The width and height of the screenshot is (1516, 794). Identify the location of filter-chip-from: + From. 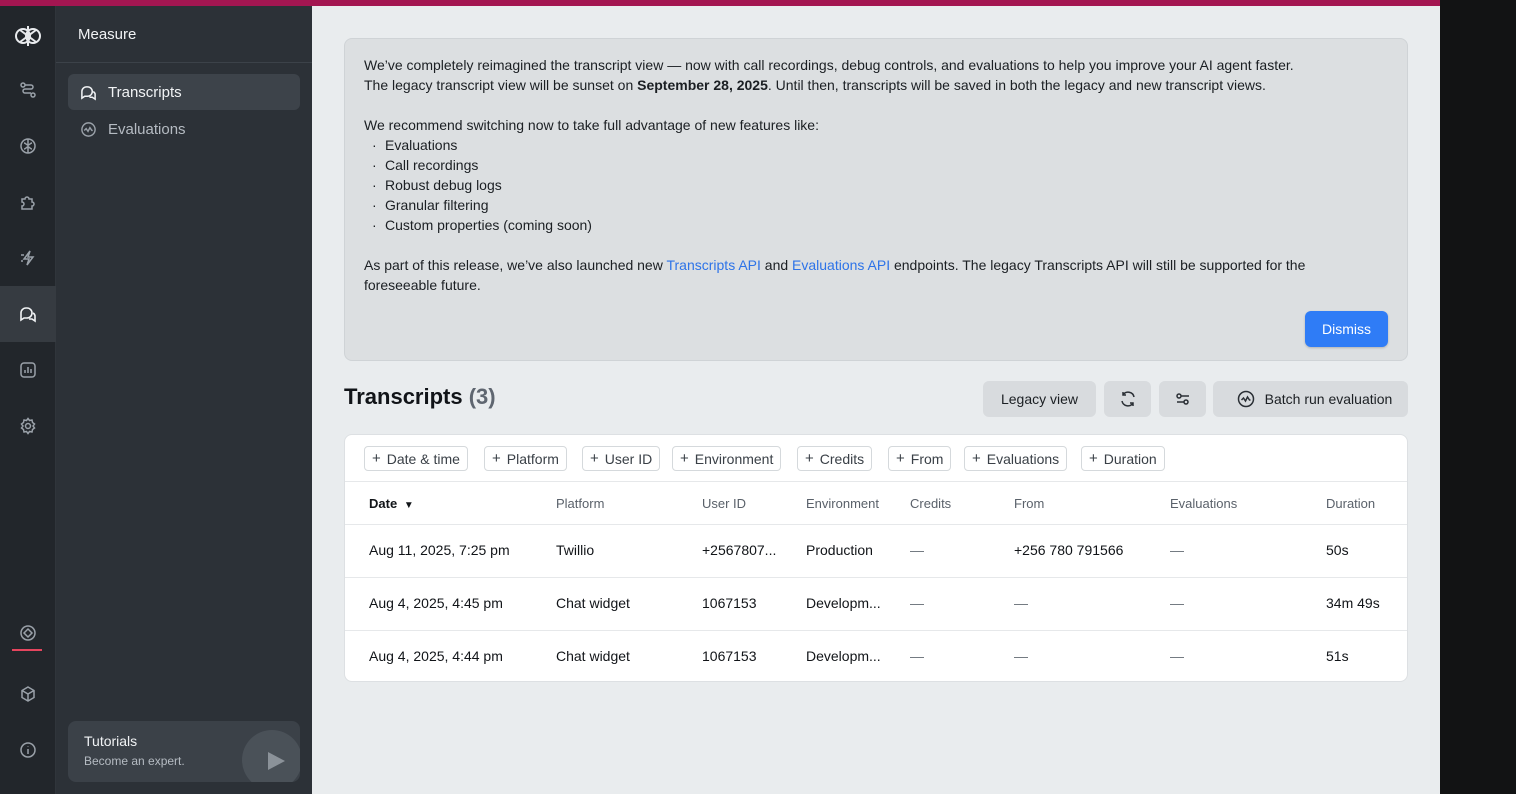
(920, 458).